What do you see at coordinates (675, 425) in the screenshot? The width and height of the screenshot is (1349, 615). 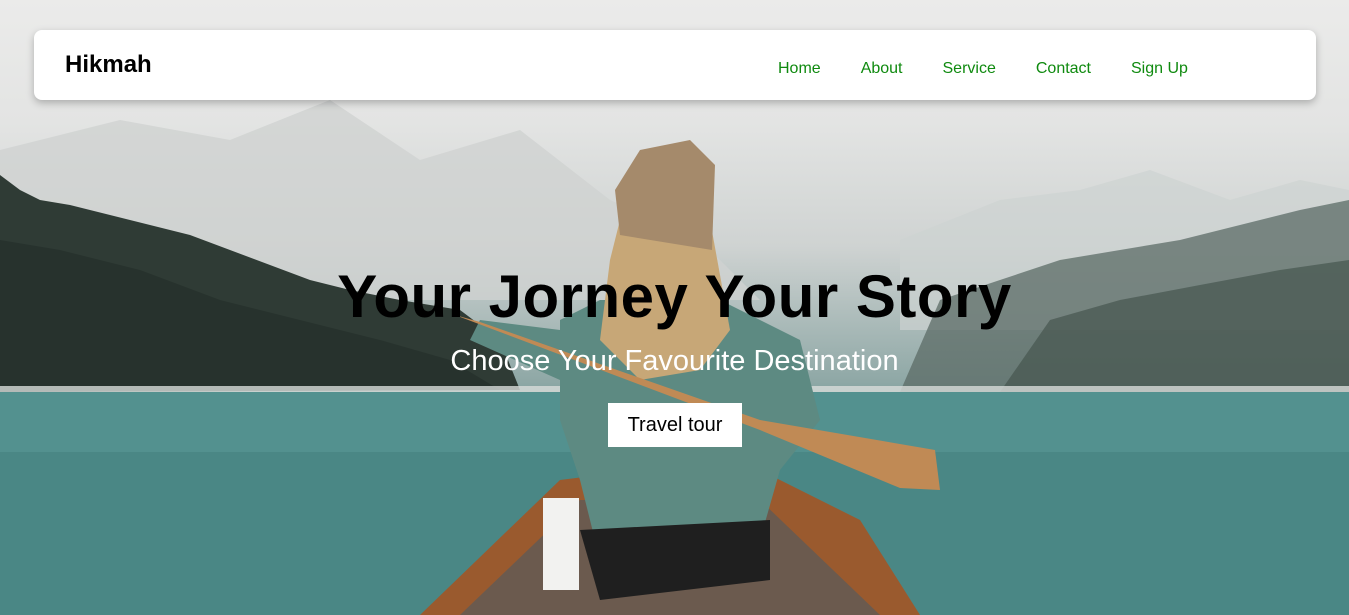 I see `travel-tour-button: Travel tour` at bounding box center [675, 425].